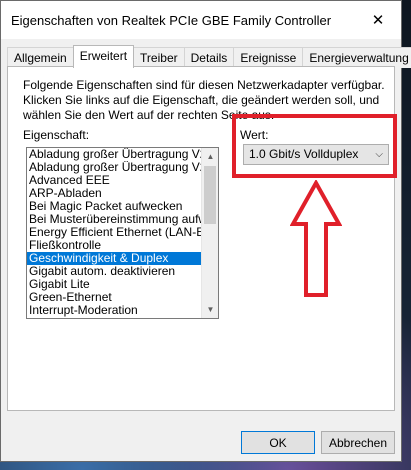 This screenshot has width=411, height=470. Describe the element at coordinates (356, 57) in the screenshot. I see `tab-energieverwaltung: Energieverwaltung` at that location.